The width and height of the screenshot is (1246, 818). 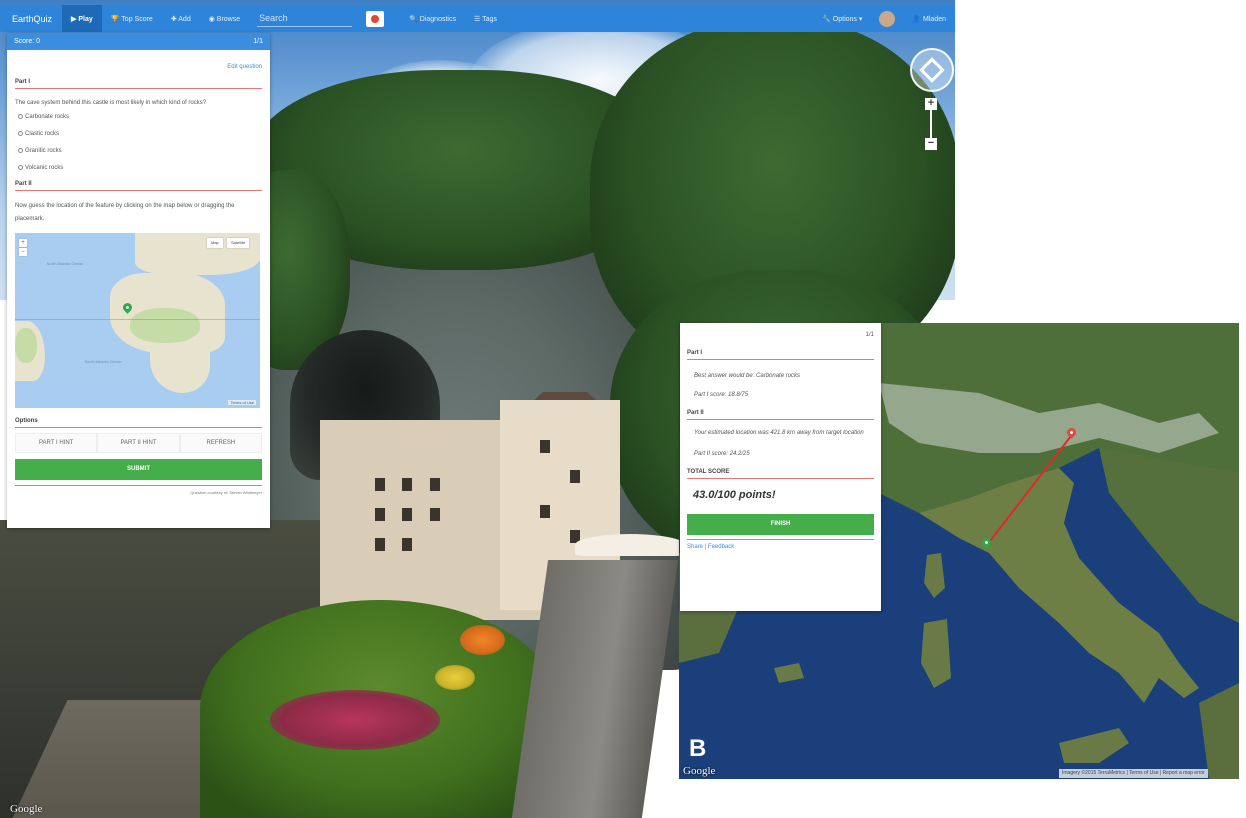 What do you see at coordinates (47, 116) in the screenshot?
I see `option-label: Carbonate rocks` at bounding box center [47, 116].